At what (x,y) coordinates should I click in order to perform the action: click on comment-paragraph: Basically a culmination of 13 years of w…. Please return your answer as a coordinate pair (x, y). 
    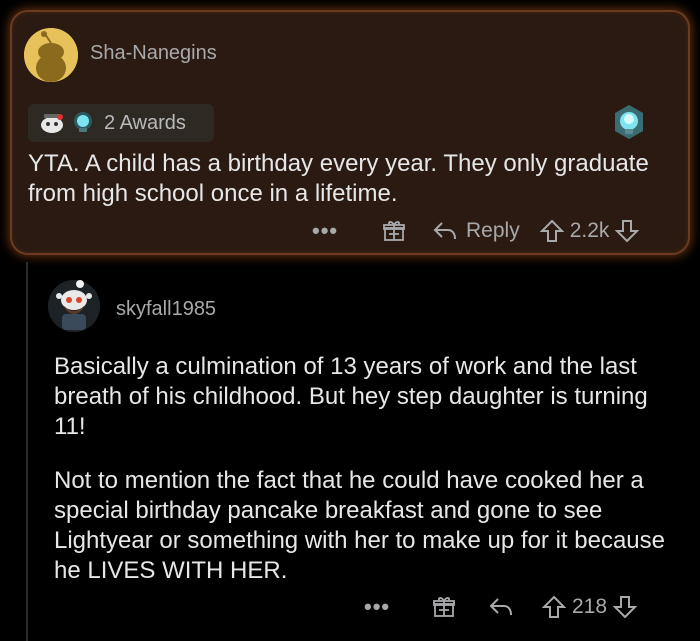
    Looking at the image, I should click on (351, 396).